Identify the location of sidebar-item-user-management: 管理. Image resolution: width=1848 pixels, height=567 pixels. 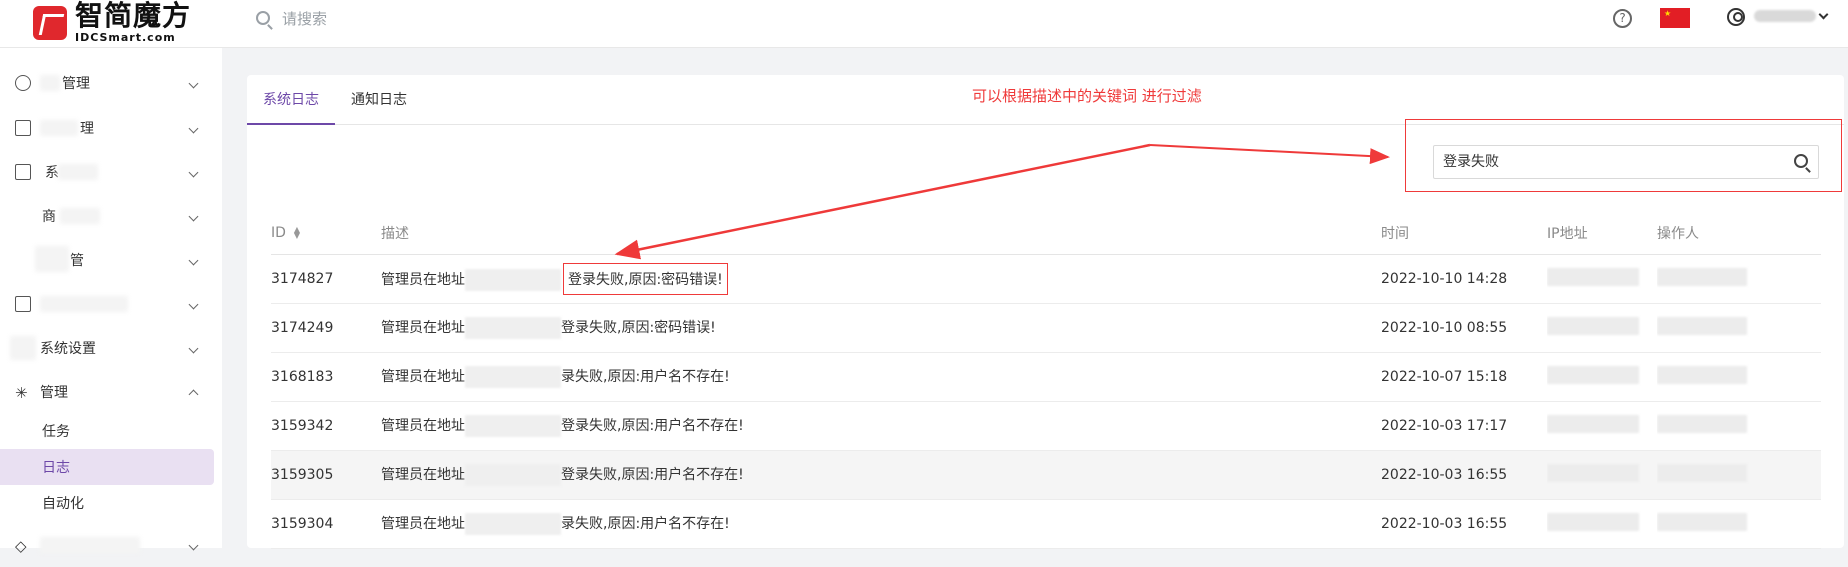
(111, 83).